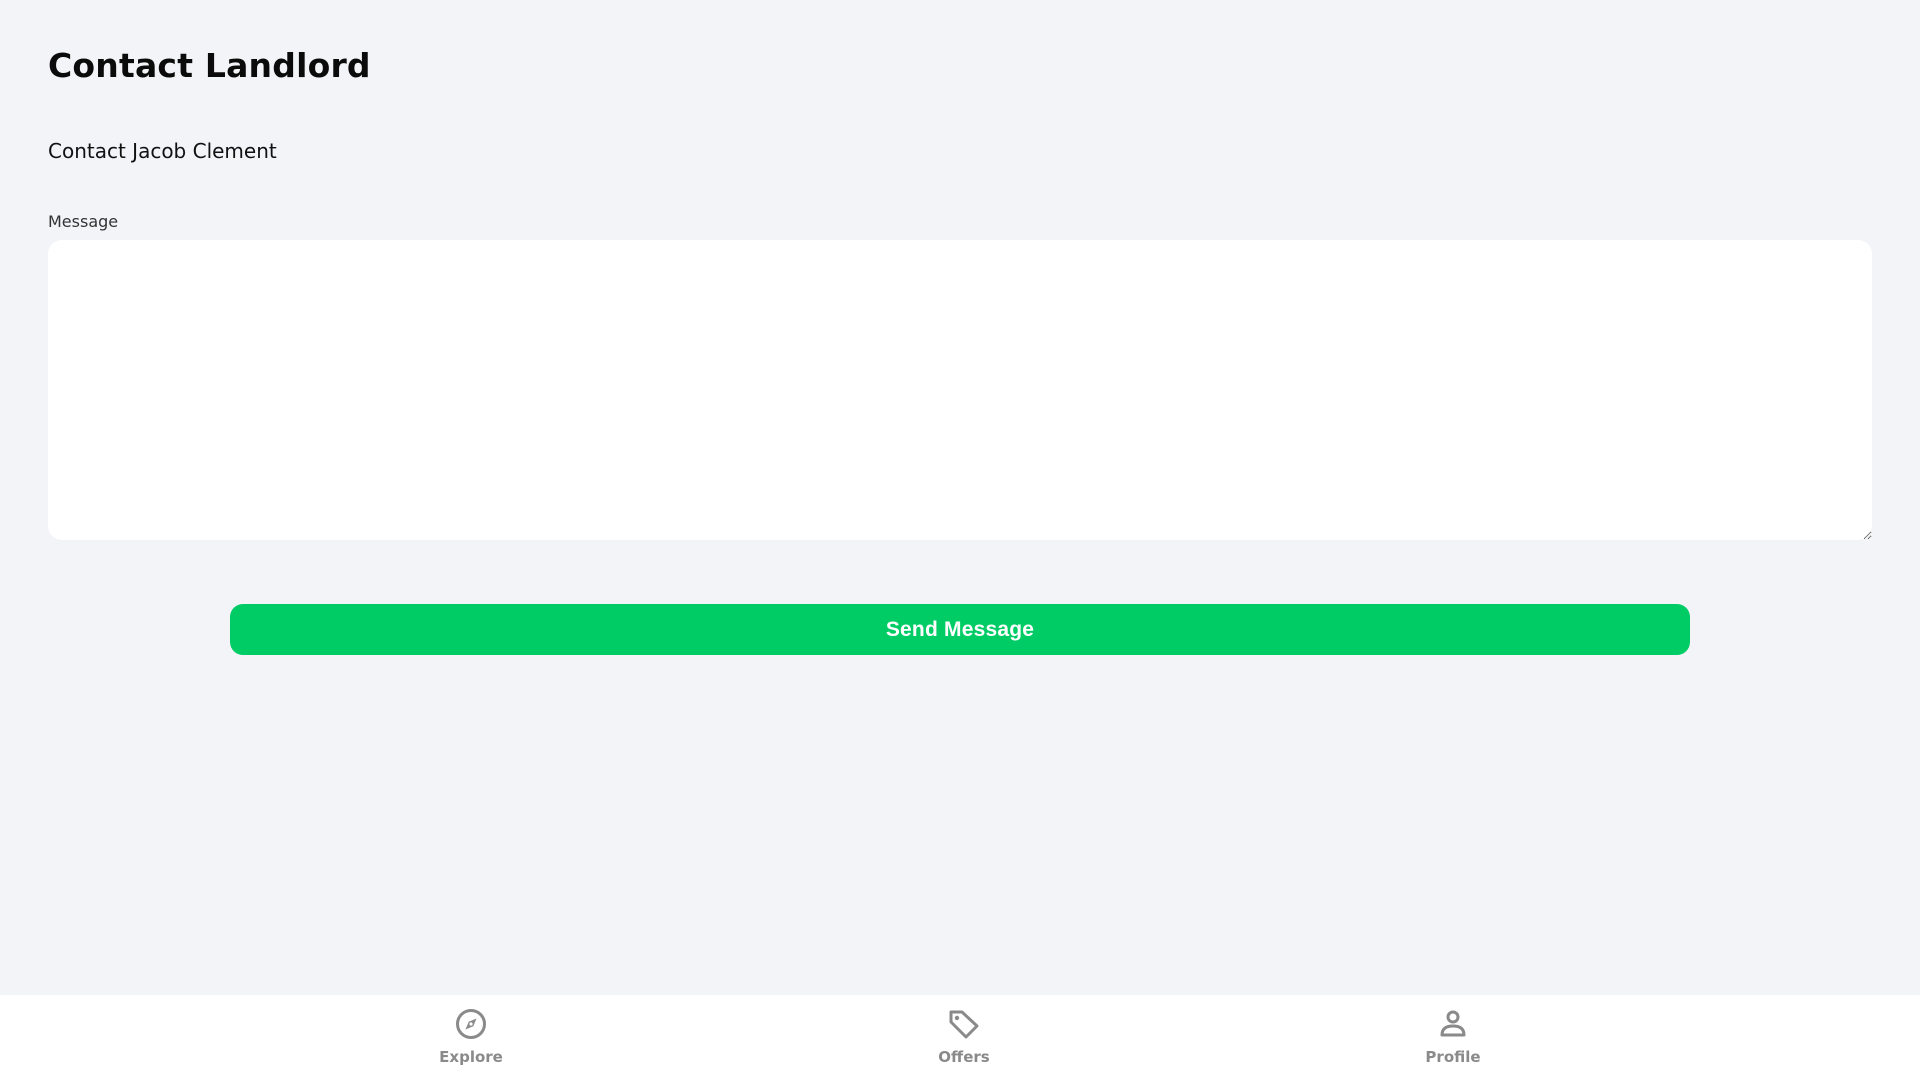 This screenshot has width=1920, height=1080. What do you see at coordinates (1453, 1037) in the screenshot?
I see `nav-item-profile: Profile` at bounding box center [1453, 1037].